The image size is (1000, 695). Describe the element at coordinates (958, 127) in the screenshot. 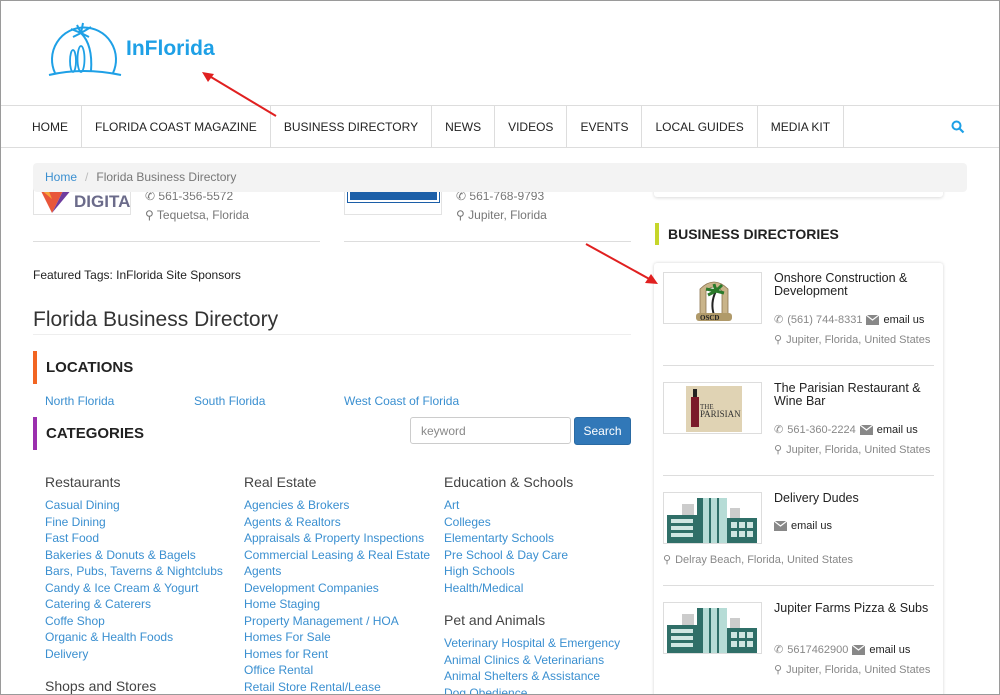

I see `search-icon` at that location.